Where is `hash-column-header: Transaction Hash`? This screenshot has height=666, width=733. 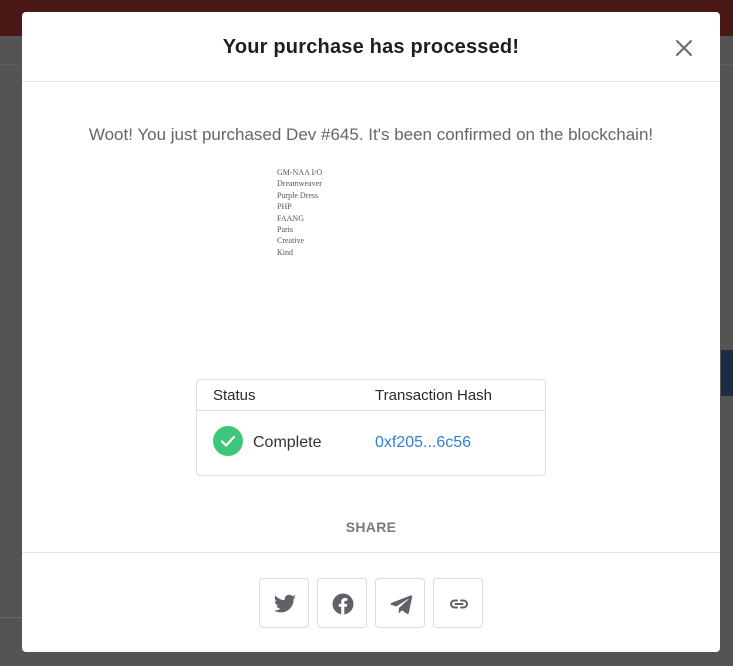
hash-column-header: Transaction Hash is located at coordinates (433, 395).